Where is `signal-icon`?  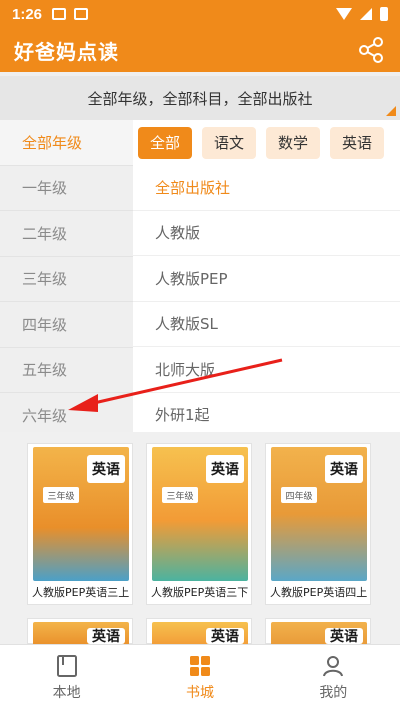 signal-icon is located at coordinates (366, 14).